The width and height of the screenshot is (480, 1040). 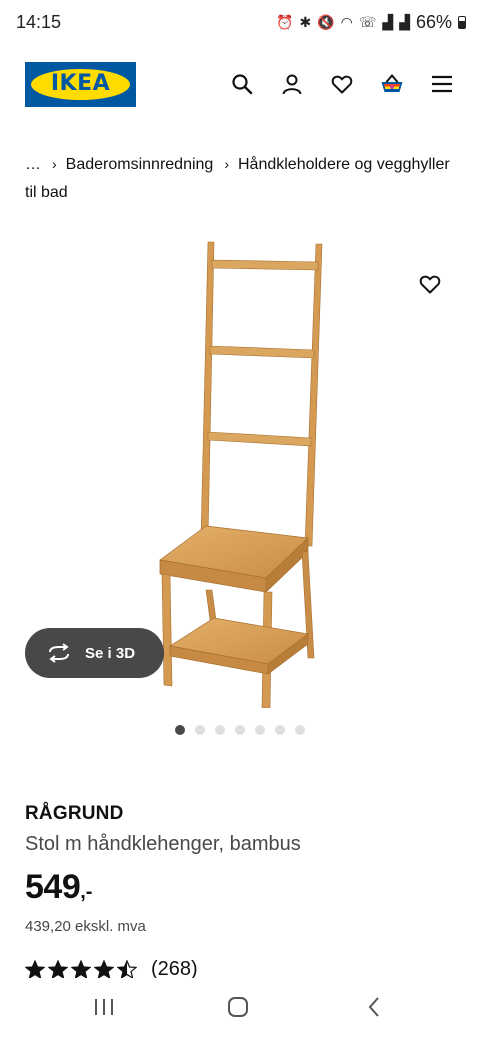 What do you see at coordinates (326, 22) in the screenshot?
I see `mute-icon: 🔇` at bounding box center [326, 22].